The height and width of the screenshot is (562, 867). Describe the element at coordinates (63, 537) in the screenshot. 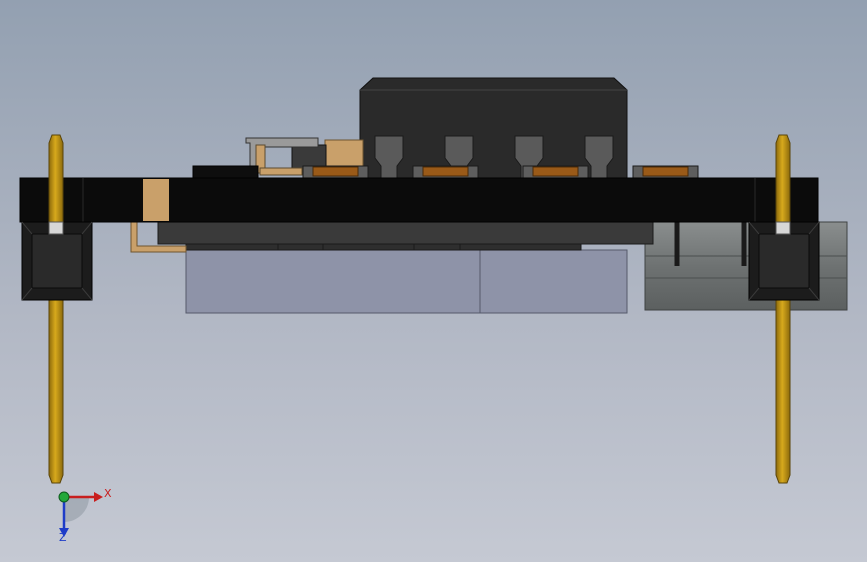

I see `z-axis-label: Z` at that location.